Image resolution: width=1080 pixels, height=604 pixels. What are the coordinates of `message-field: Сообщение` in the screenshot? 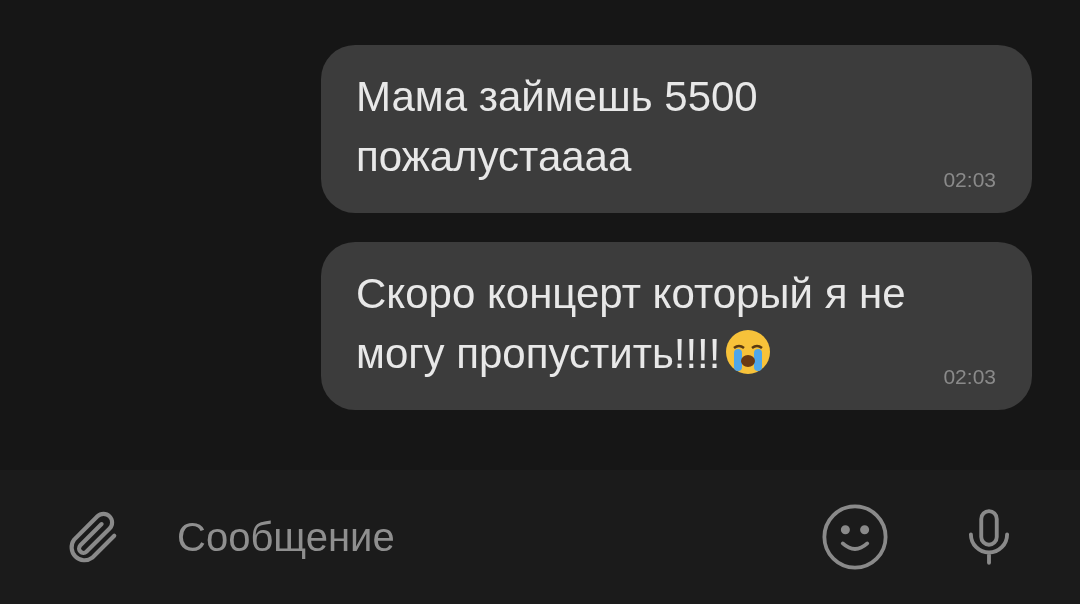 It's located at (498, 537).